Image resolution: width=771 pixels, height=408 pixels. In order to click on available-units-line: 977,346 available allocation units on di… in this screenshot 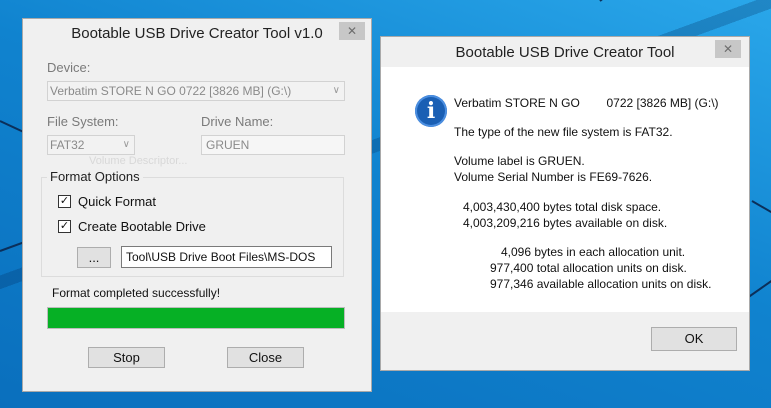, I will do `click(601, 284)`.